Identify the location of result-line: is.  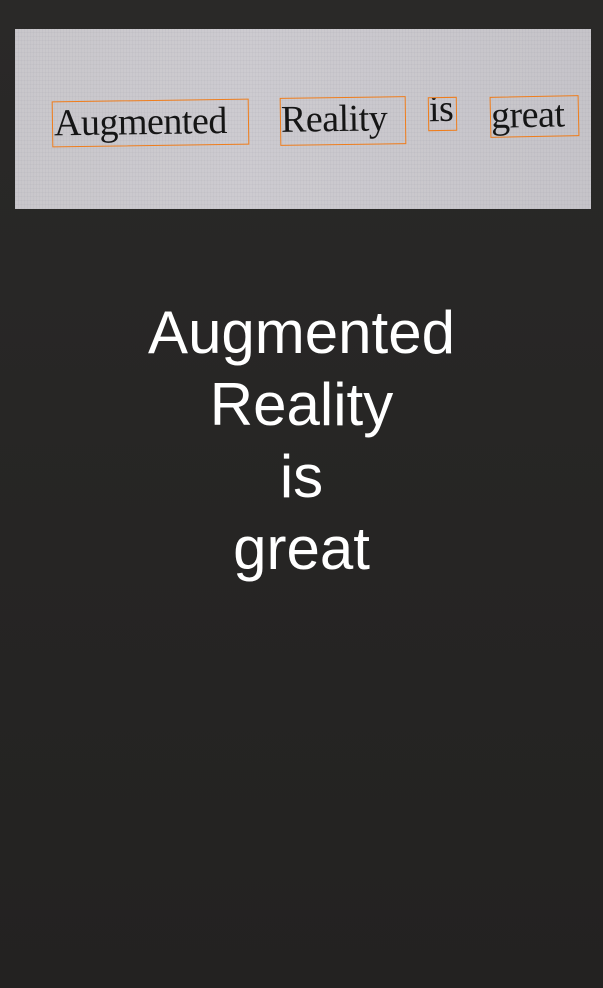
(301, 476).